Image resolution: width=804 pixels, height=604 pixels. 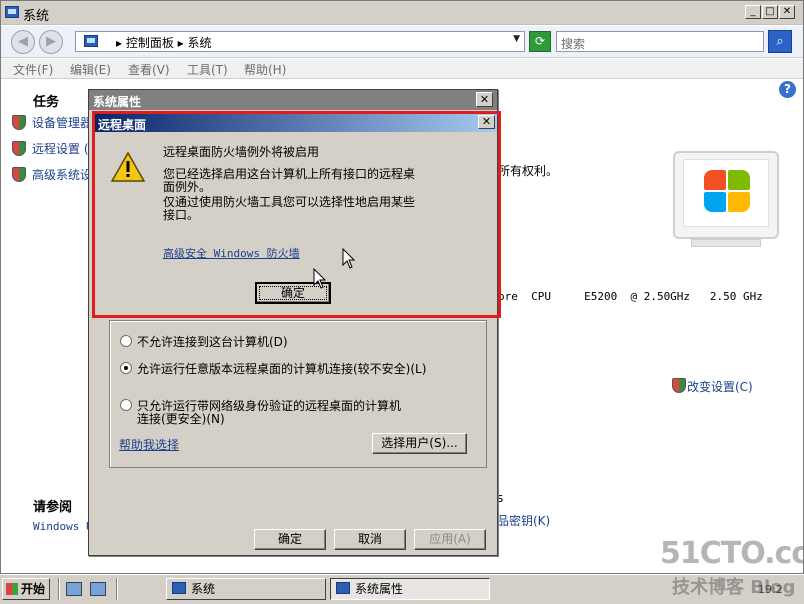 I want to click on start-button: 开始, so click(x=26, y=589).